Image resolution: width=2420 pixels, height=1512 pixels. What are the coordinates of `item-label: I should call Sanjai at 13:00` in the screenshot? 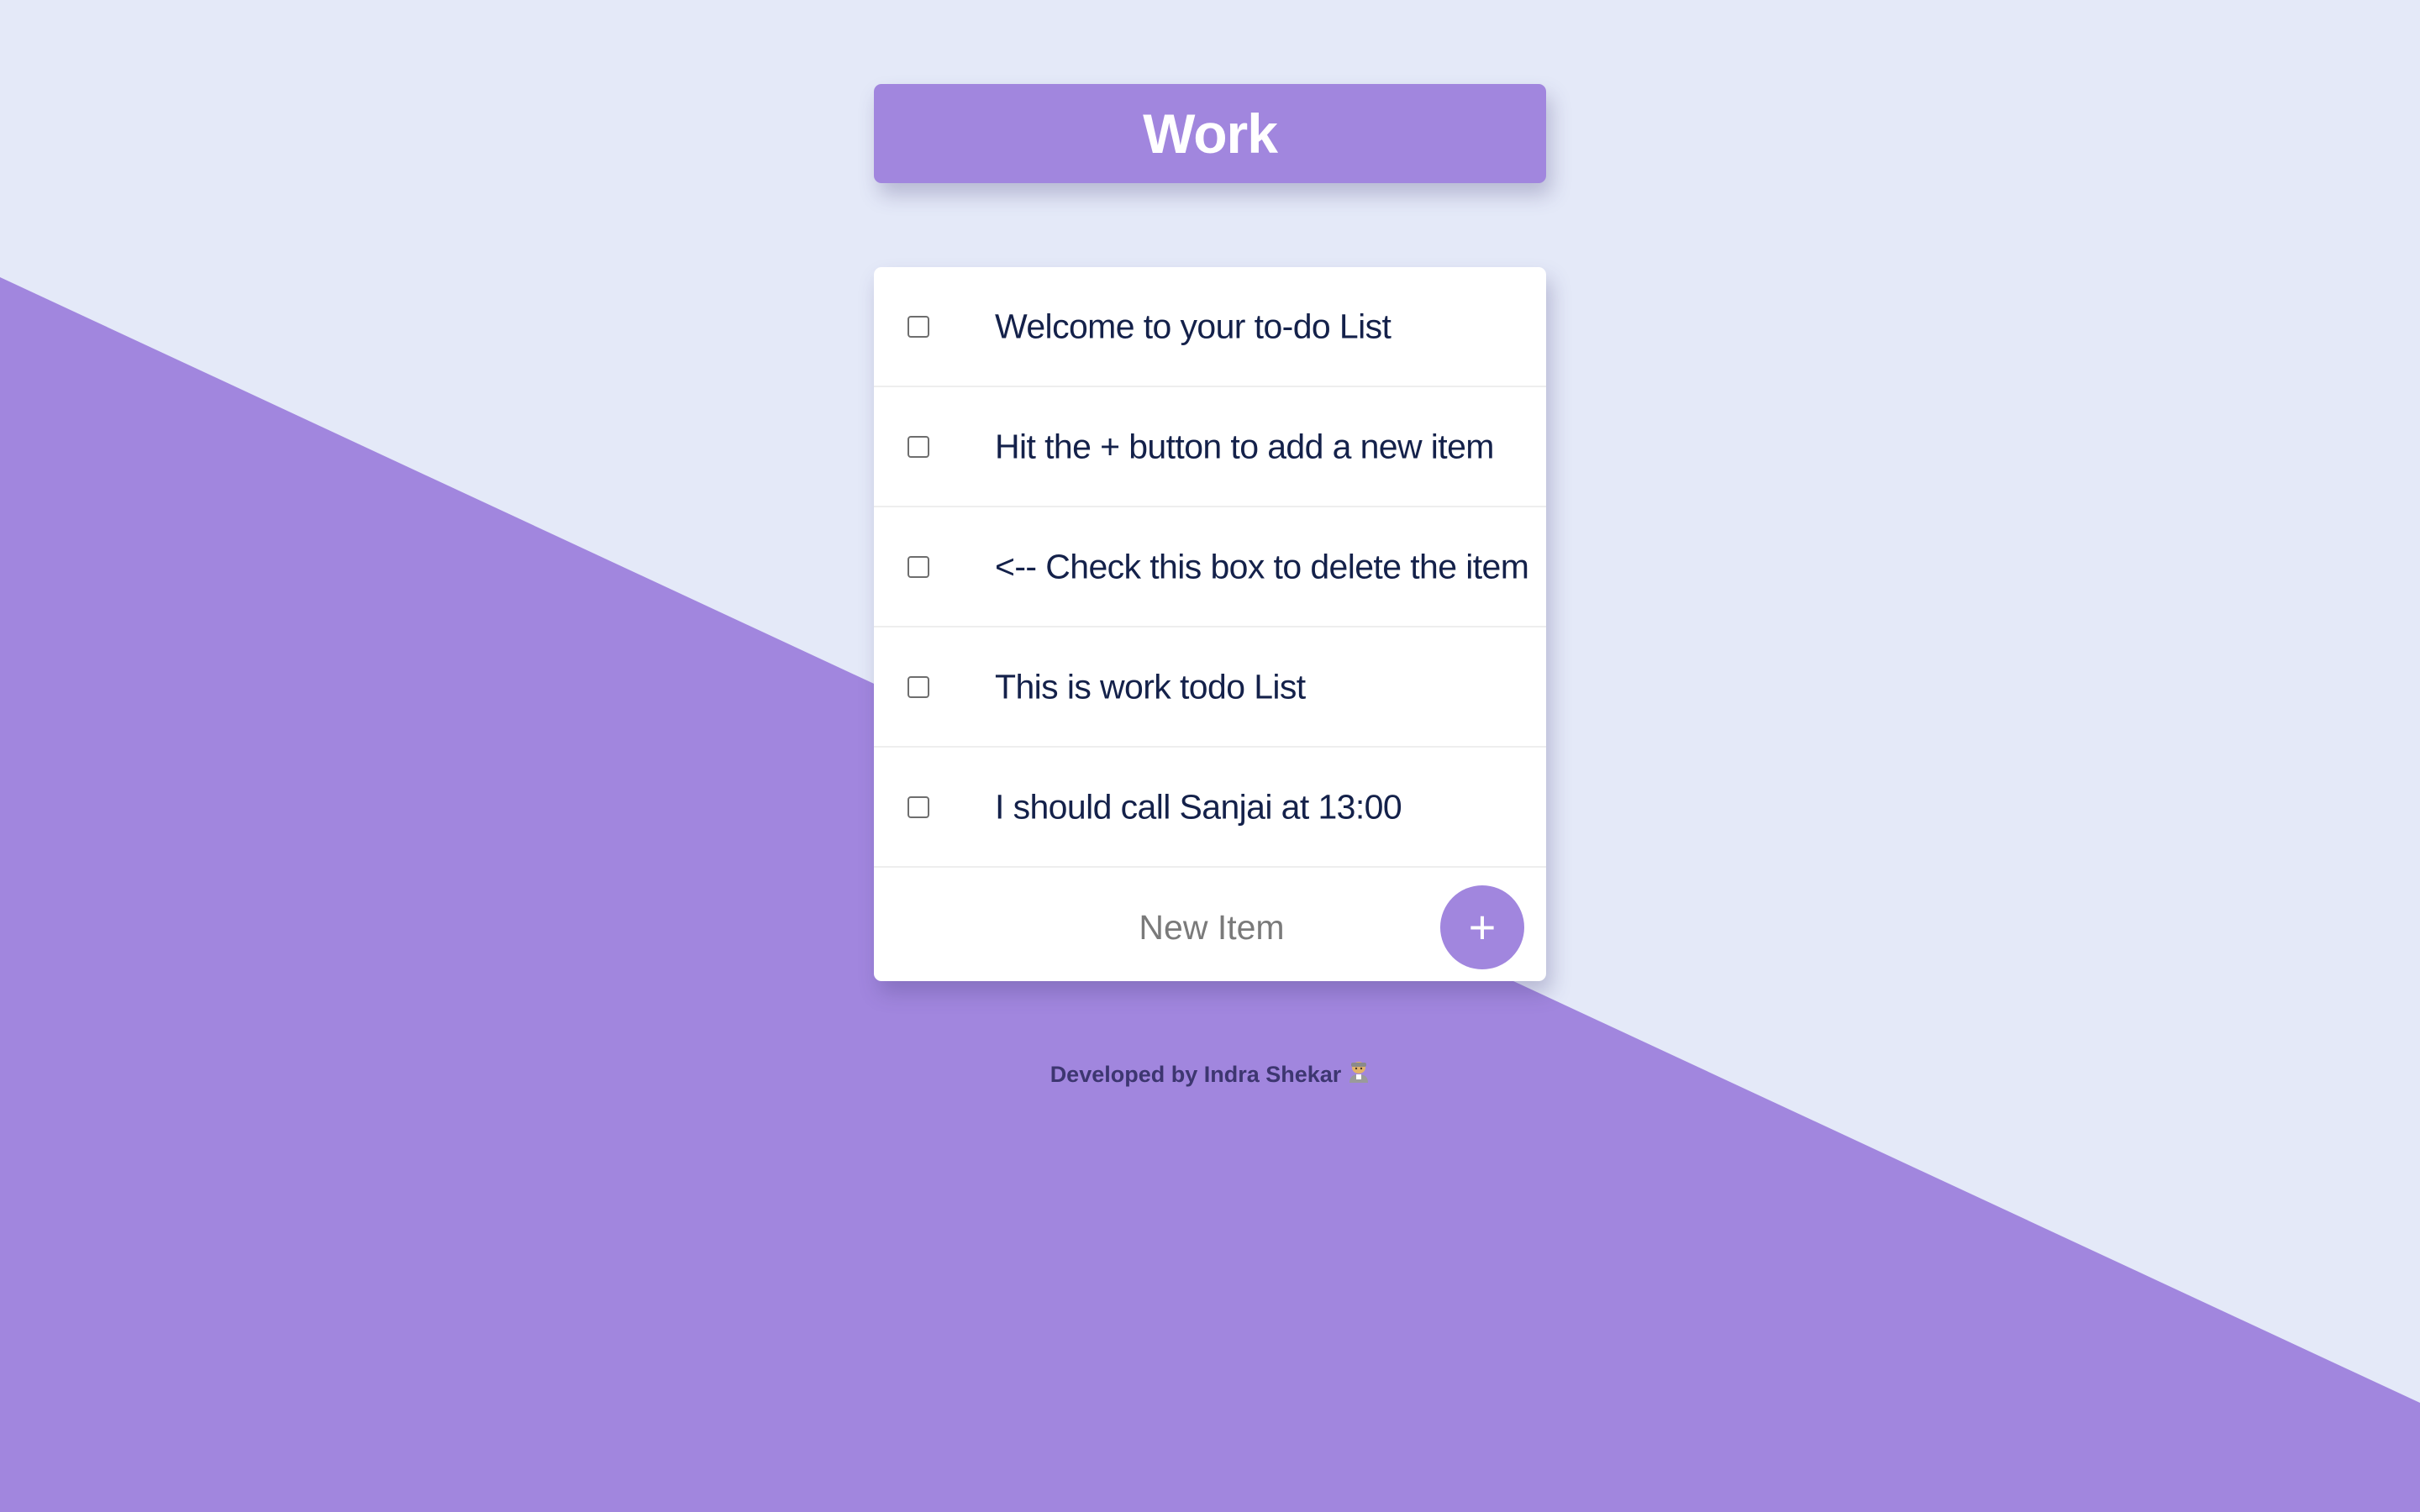 It's located at (1198, 806).